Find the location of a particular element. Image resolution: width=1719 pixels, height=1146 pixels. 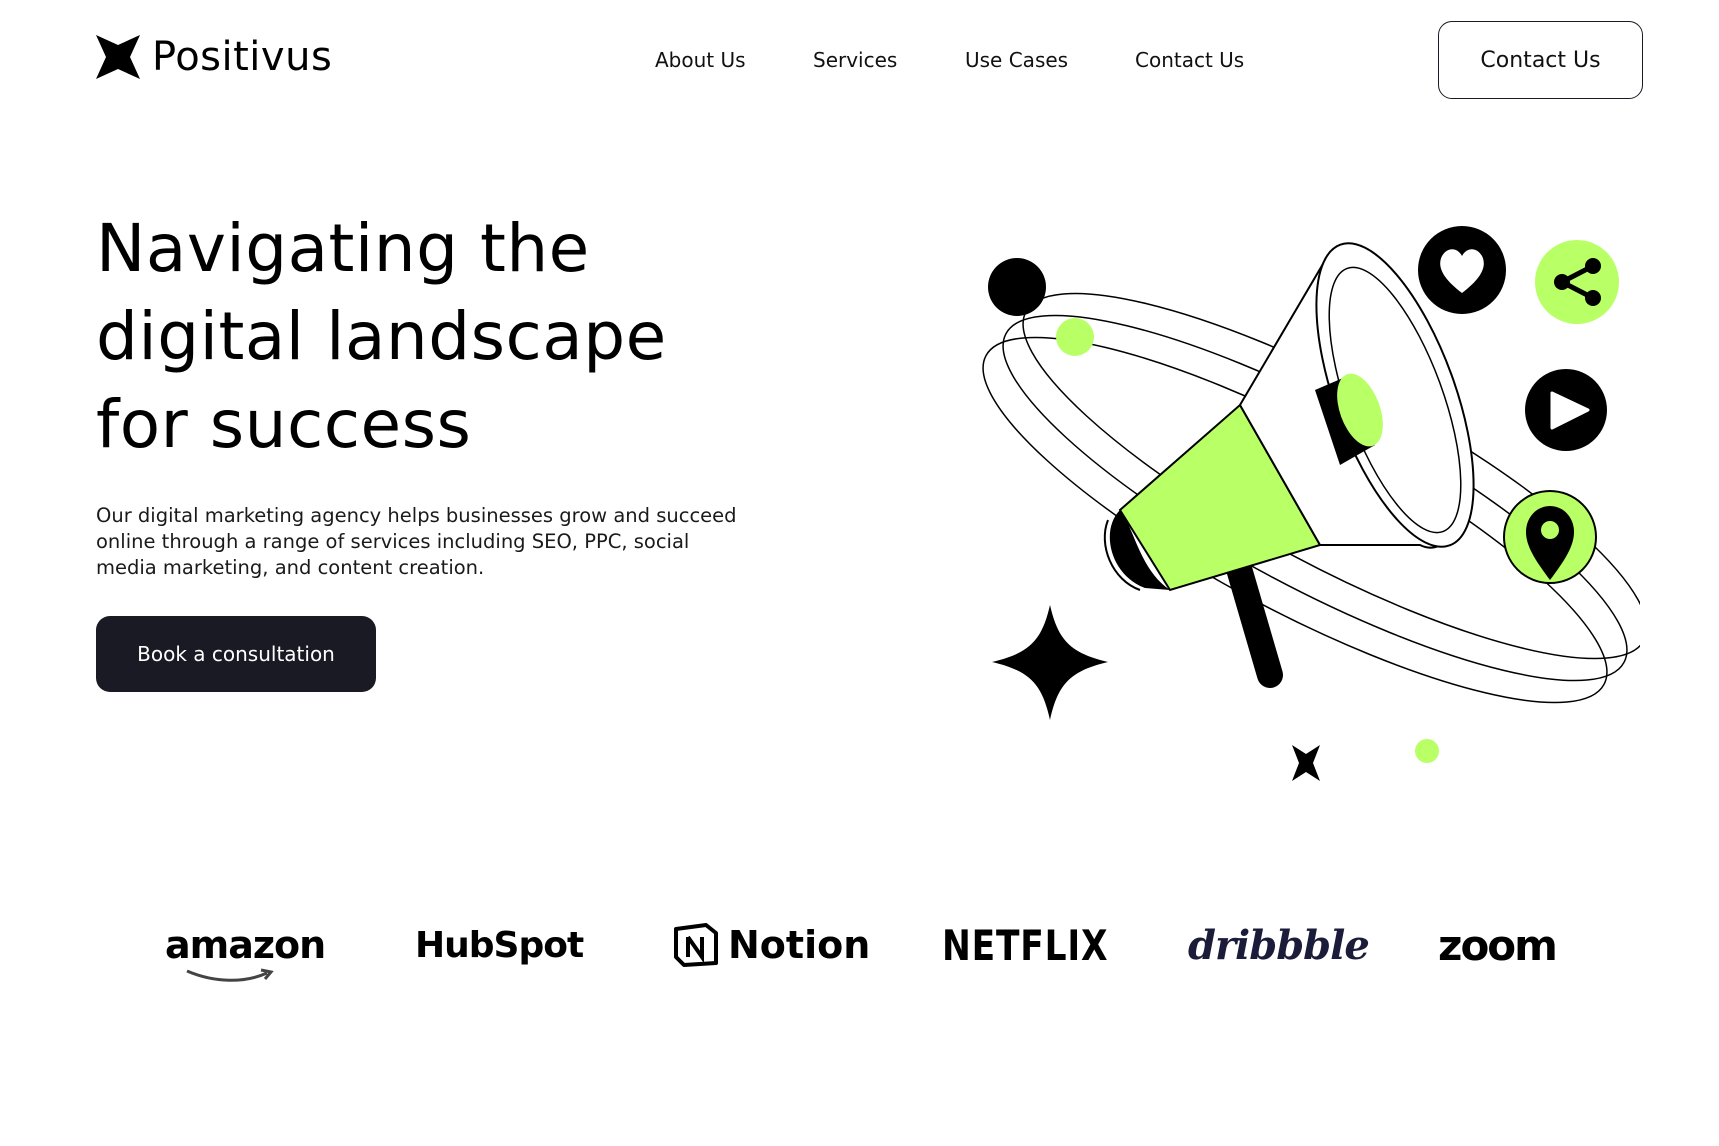

dribbble-logo-text: dribbble is located at coordinates (1279, 945).